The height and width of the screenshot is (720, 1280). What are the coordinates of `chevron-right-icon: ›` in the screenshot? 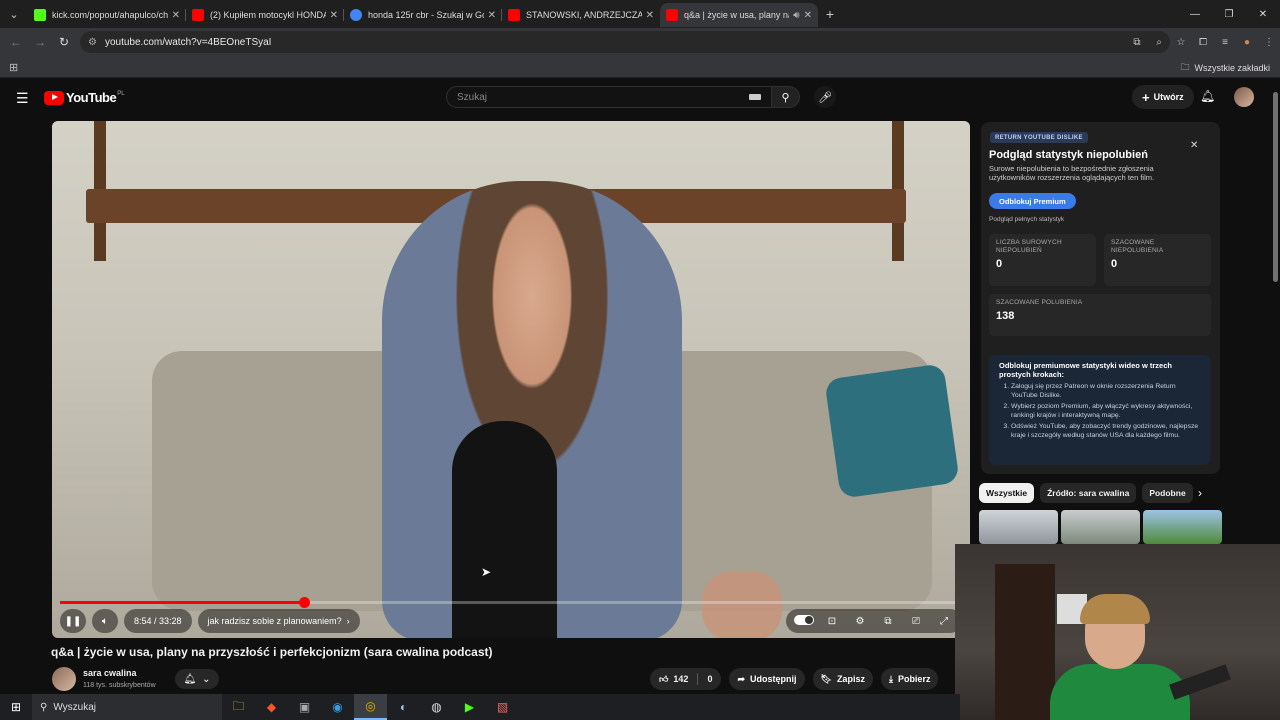 It's located at (1200, 493).